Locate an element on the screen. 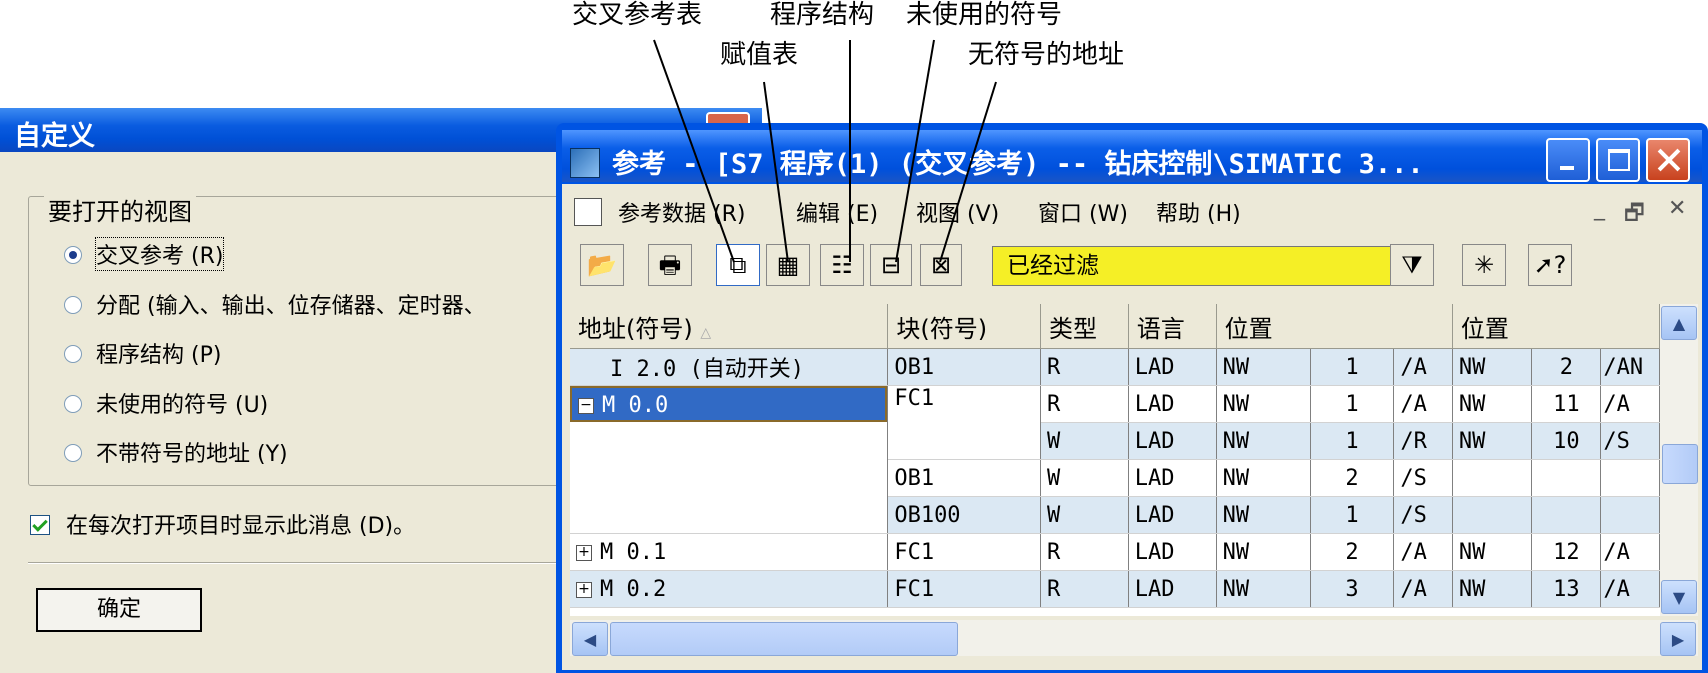 This screenshot has width=1708, height=673. header-location-1: 位置 is located at coordinates (1334, 326).